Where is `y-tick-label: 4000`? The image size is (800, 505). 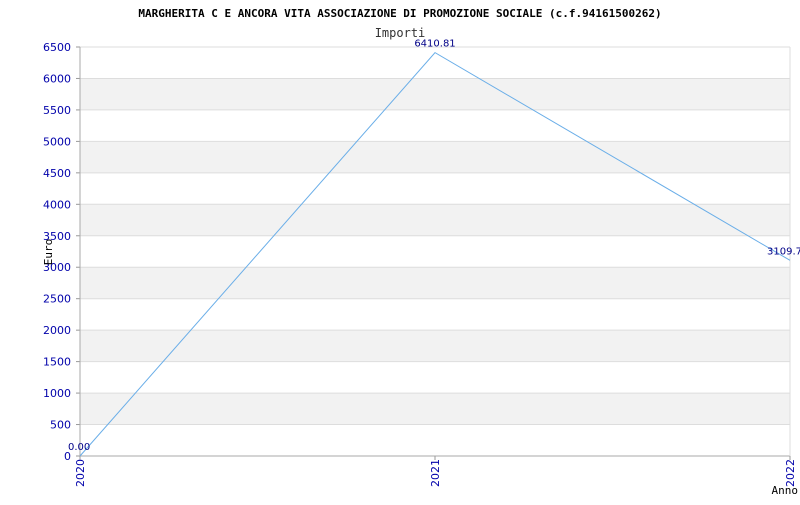 y-tick-label: 4000 is located at coordinates (57, 204).